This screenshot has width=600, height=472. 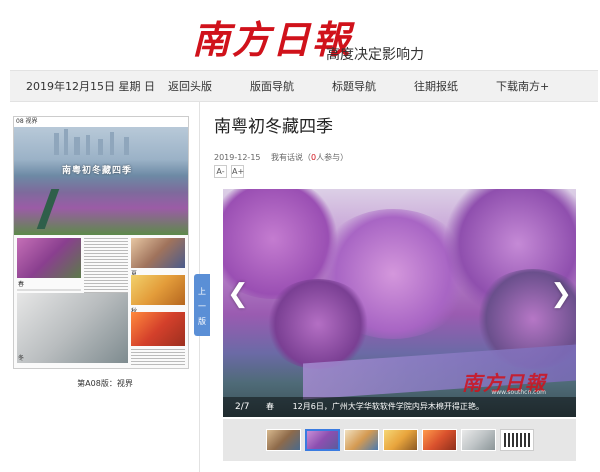 What do you see at coordinates (238, 294) in the screenshot?
I see `chevron-left-icon: ❮` at bounding box center [238, 294].